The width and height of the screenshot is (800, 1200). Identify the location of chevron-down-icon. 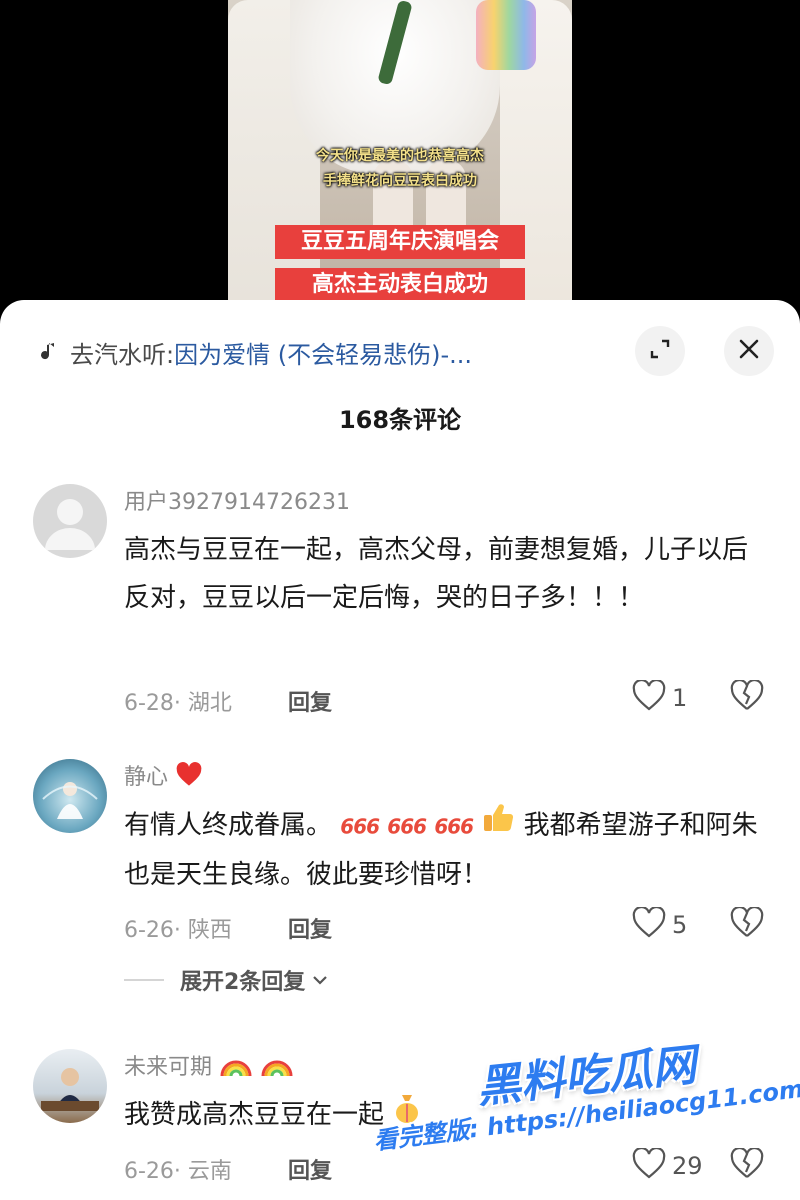
(320, 980).